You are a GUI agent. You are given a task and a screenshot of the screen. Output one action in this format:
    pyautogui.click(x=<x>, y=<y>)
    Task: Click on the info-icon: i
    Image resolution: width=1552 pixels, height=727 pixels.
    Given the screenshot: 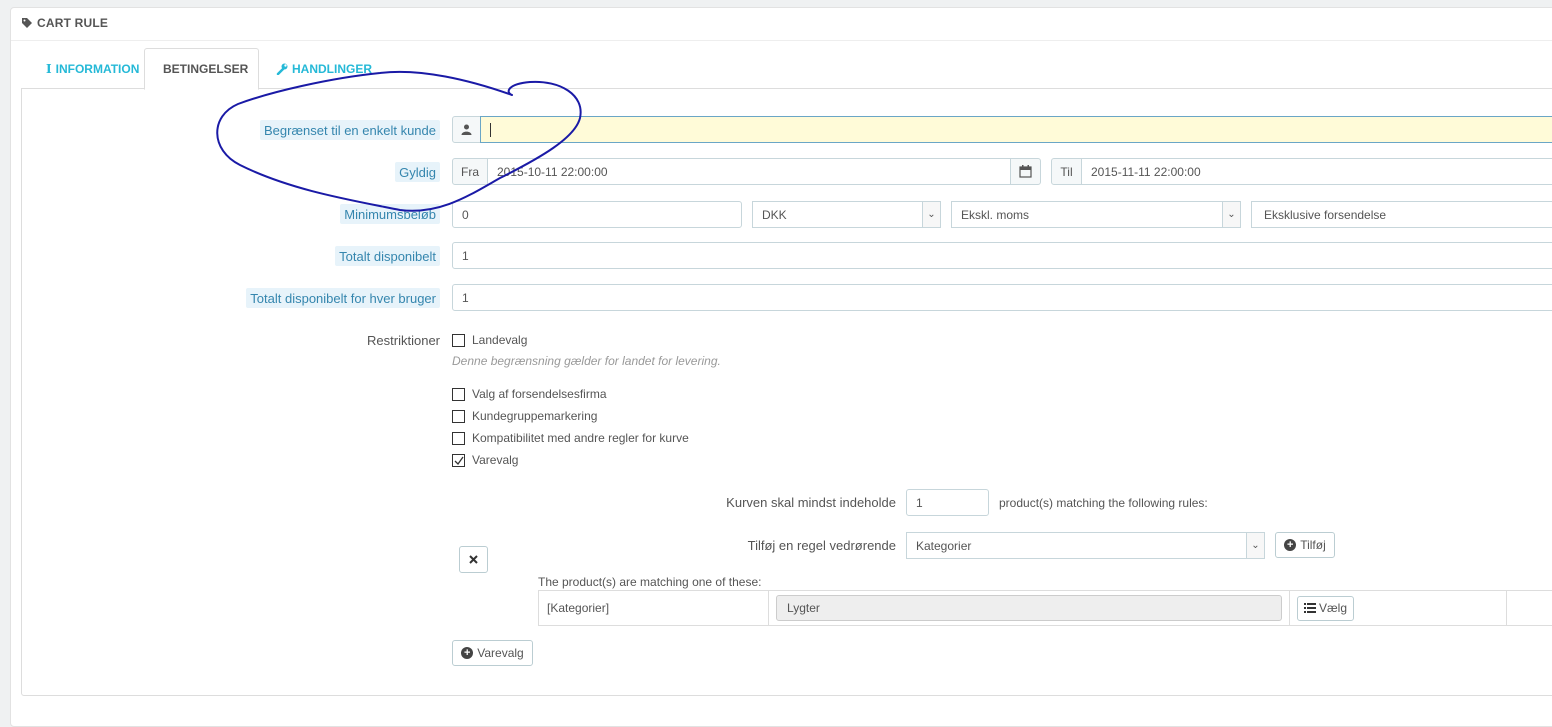 What is the action you would take?
    pyautogui.click(x=49, y=68)
    